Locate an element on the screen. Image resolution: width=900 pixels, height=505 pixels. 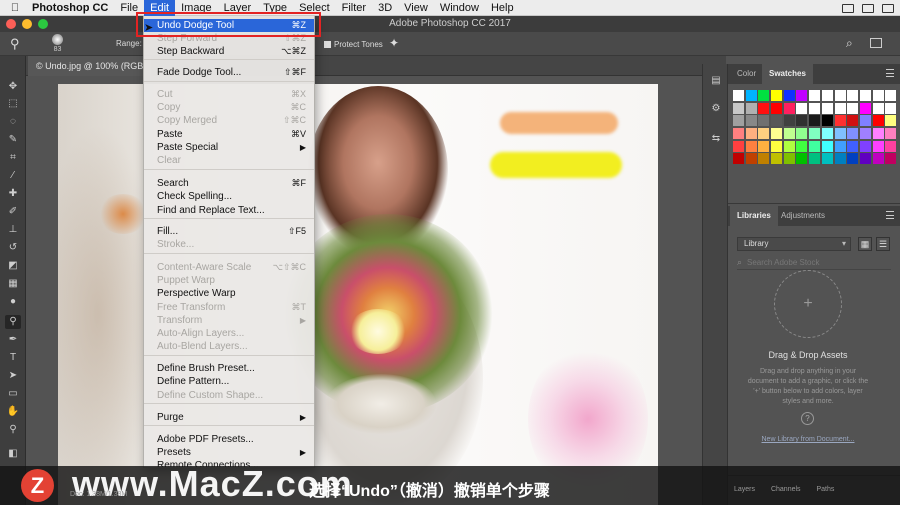
edit-menu-item-search: Search ⌘F is located at coordinates (229, 183).